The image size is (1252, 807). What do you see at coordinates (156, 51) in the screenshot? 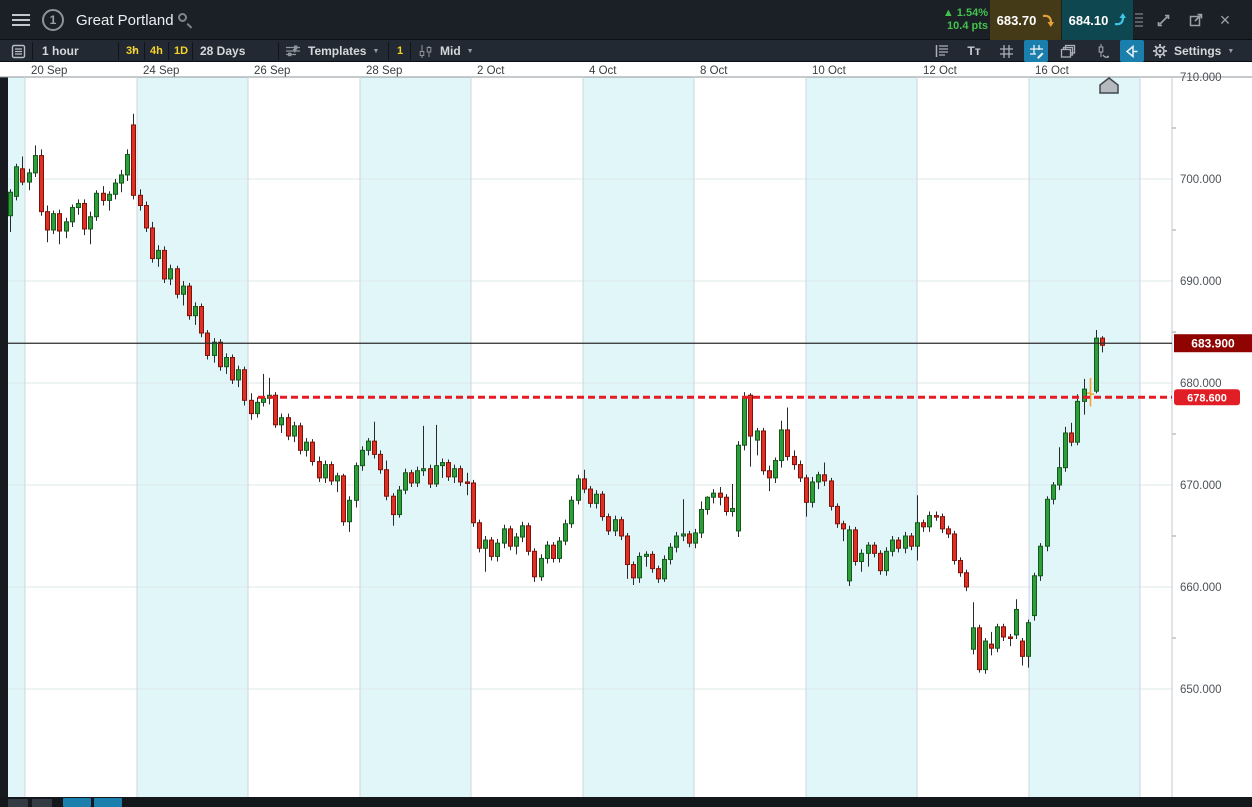
I see `interval-4h-button: 4h` at bounding box center [156, 51].